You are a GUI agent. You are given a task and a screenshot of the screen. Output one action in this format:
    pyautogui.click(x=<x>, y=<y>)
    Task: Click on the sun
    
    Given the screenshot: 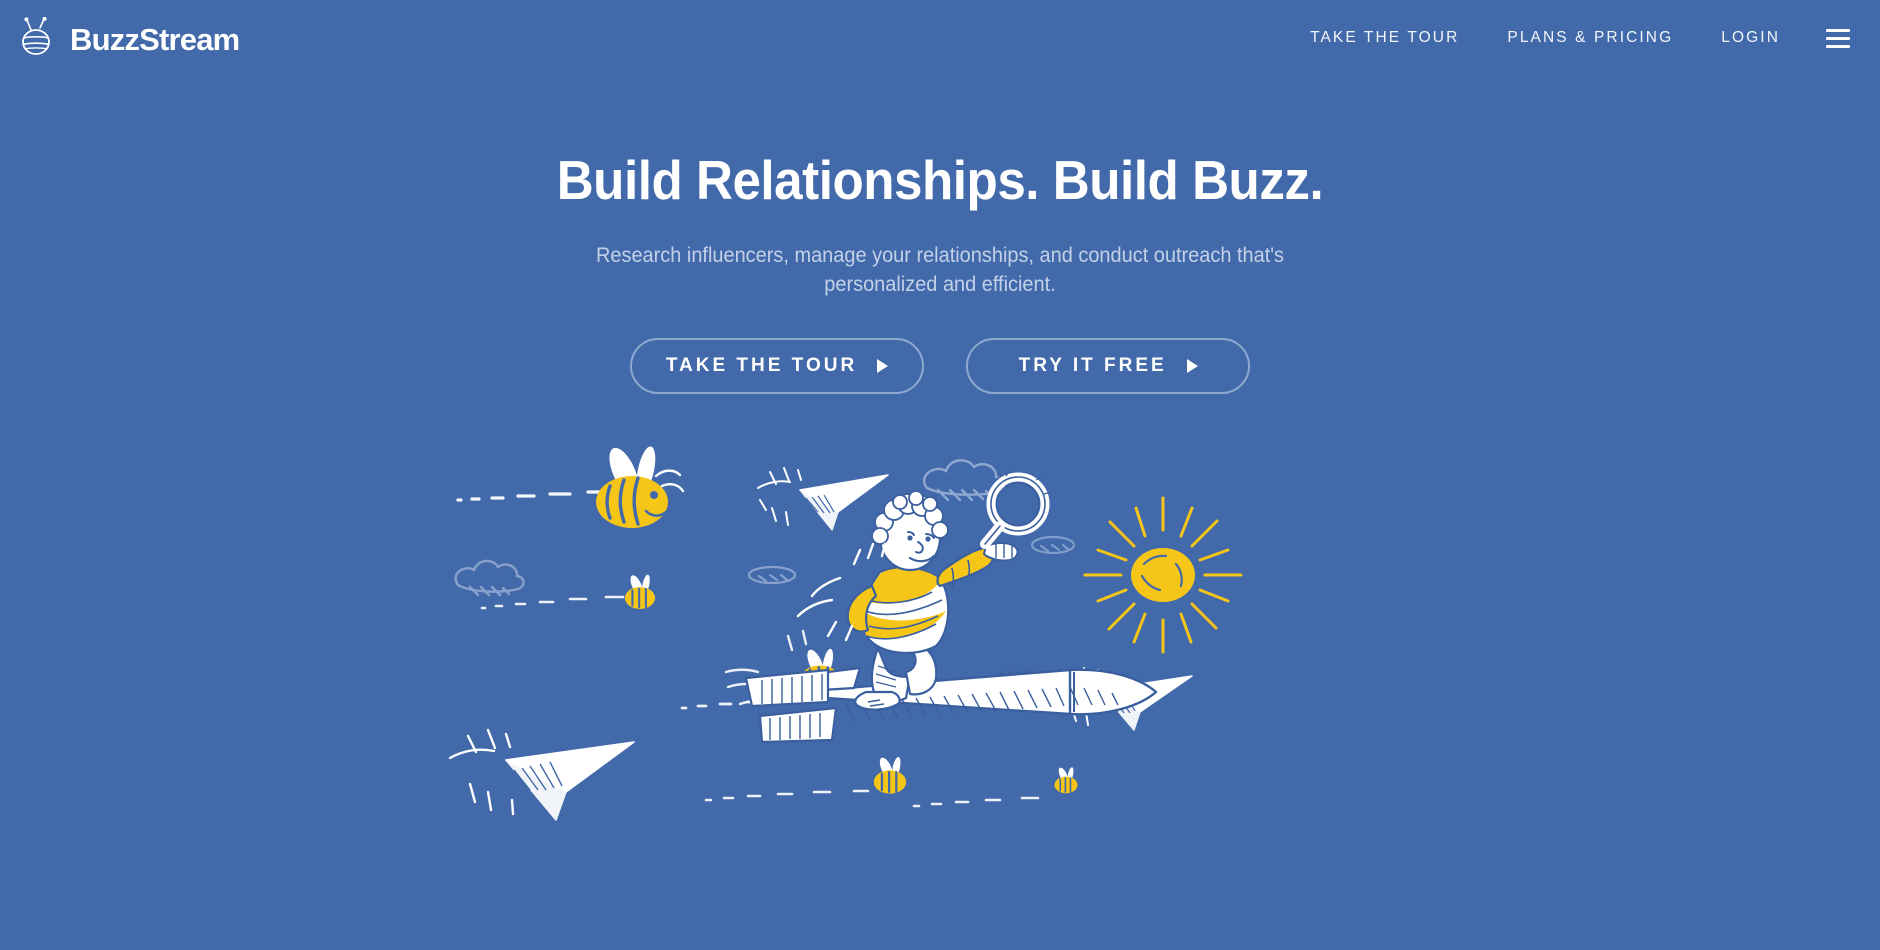 What is the action you would take?
    pyautogui.click(x=1163, y=575)
    